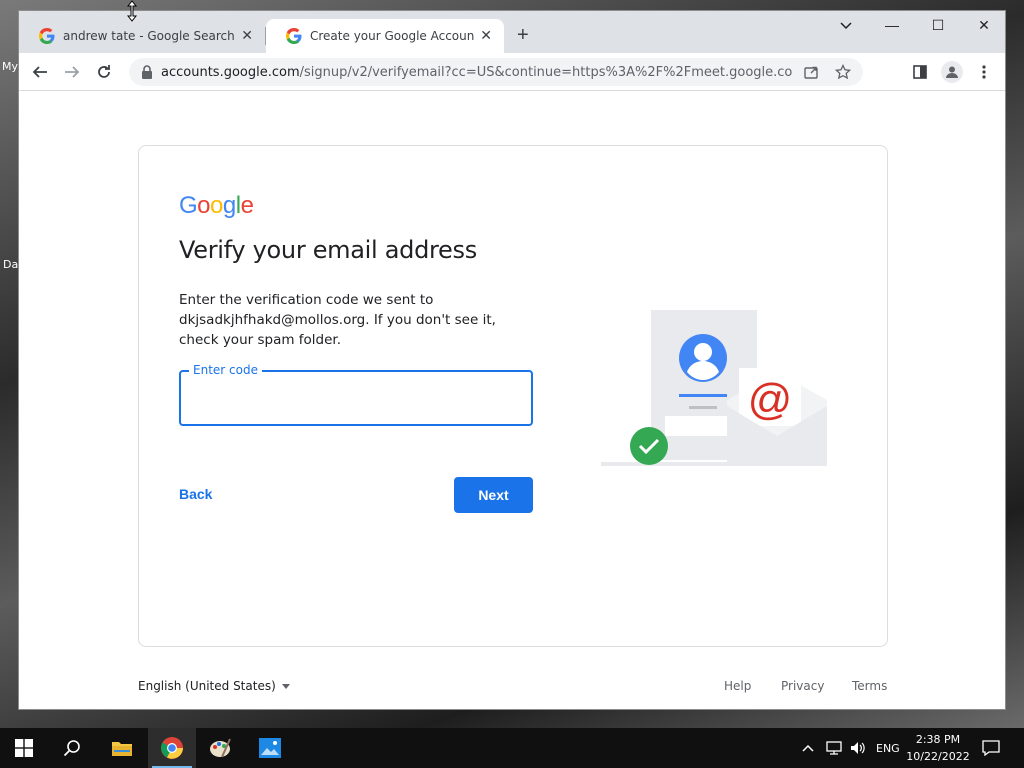 Image resolution: width=1024 pixels, height=768 pixels. Describe the element at coordinates (356, 398) in the screenshot. I see `code-input` at that location.